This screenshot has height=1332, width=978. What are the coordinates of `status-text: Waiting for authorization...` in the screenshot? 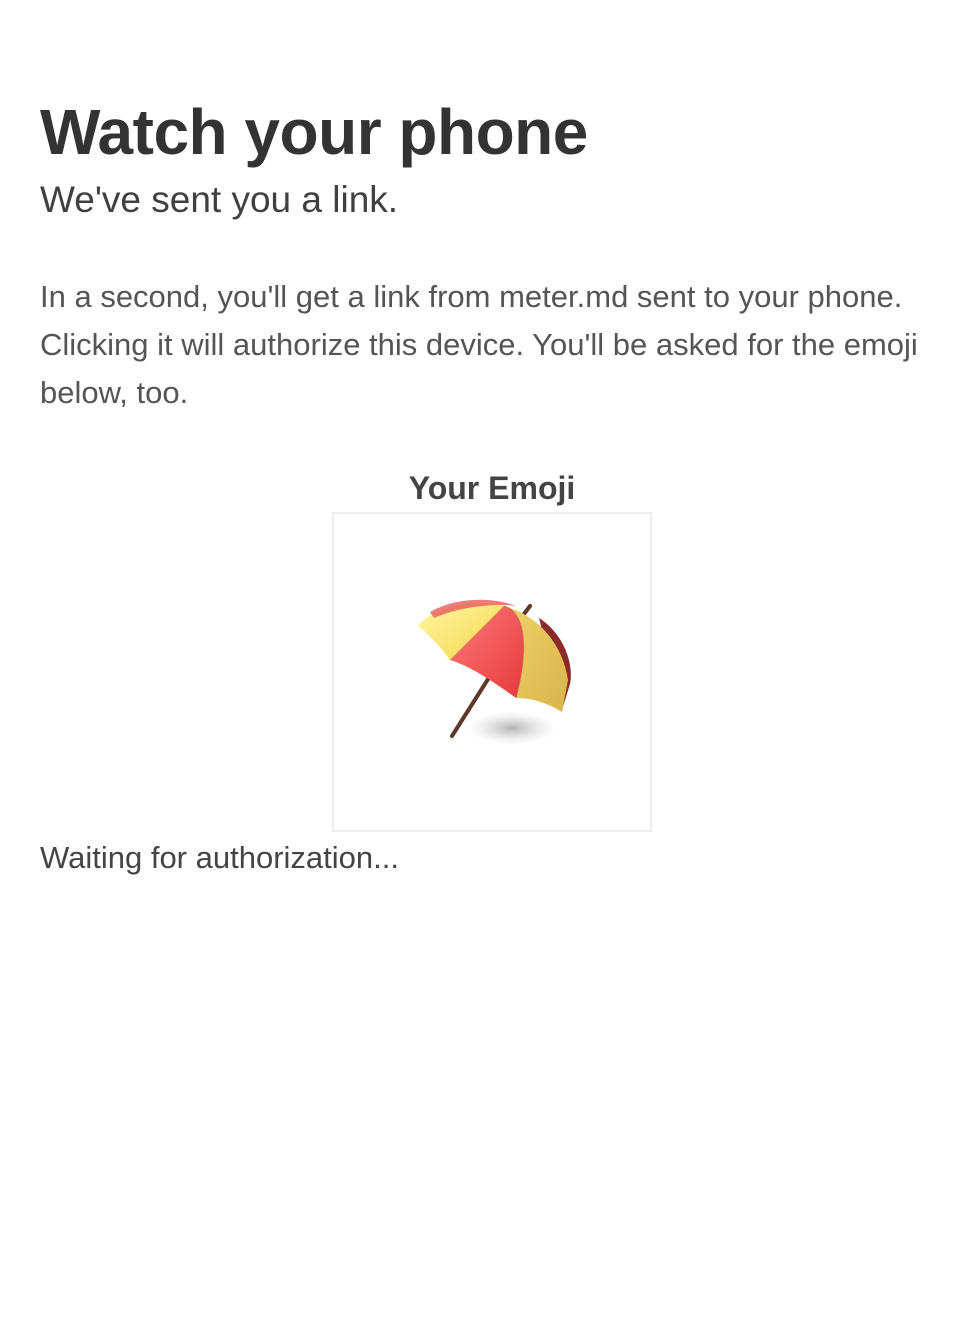 It's located at (219, 857).